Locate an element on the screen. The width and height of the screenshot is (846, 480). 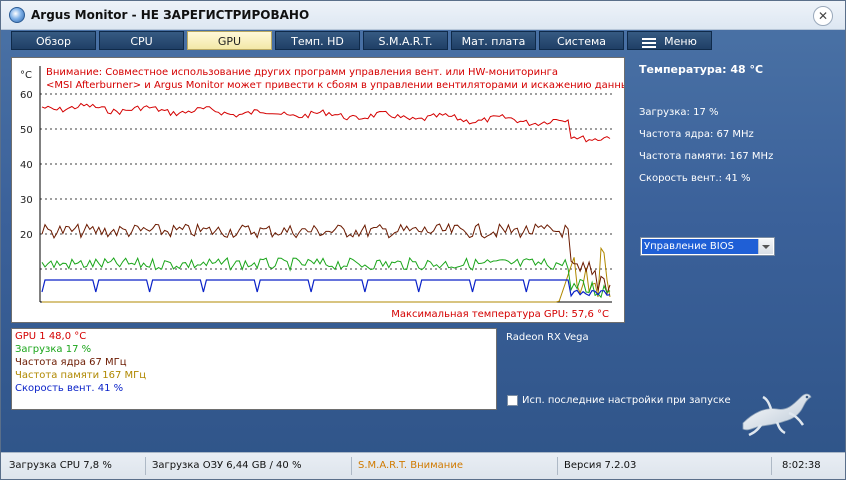
series-memory-clock is located at coordinates (326, 274).